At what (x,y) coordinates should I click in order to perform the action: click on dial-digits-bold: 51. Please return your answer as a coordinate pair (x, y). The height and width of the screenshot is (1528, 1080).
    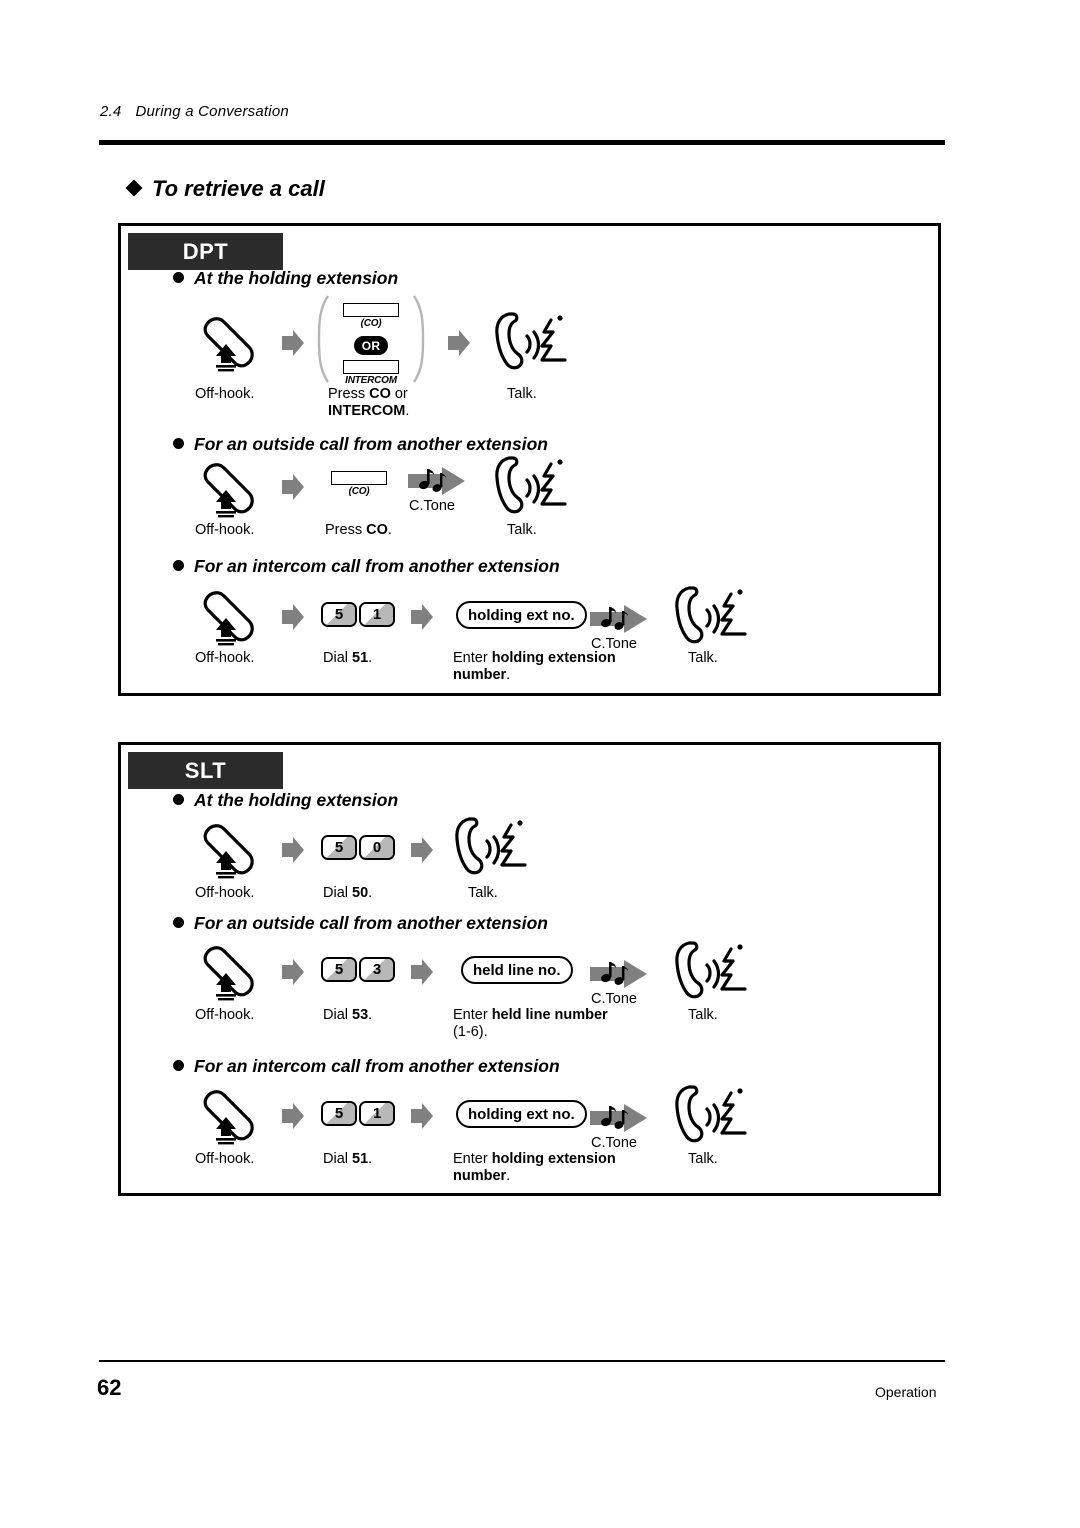
    Looking at the image, I should click on (360, 1159).